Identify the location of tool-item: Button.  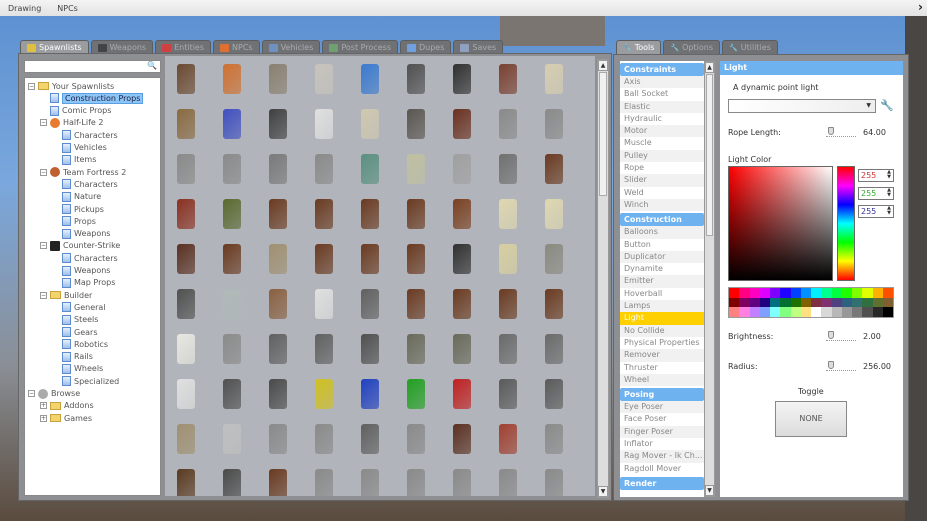
(662, 245).